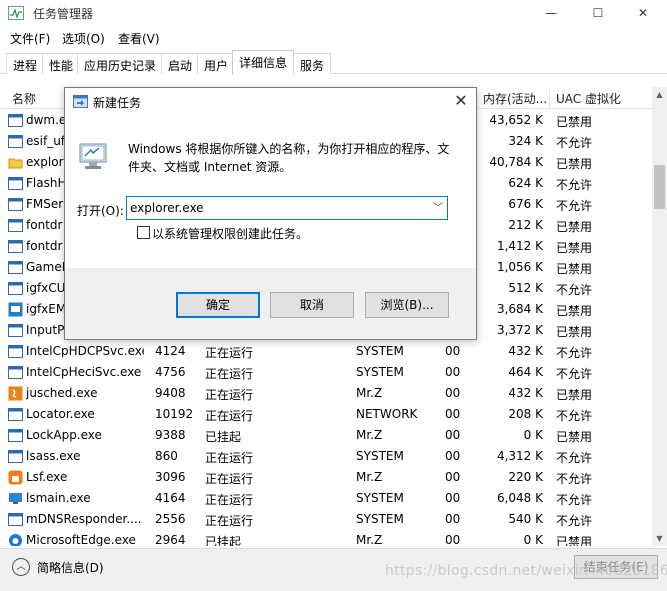  Describe the element at coordinates (218, 305) in the screenshot. I see `ok-button: 确定` at that location.